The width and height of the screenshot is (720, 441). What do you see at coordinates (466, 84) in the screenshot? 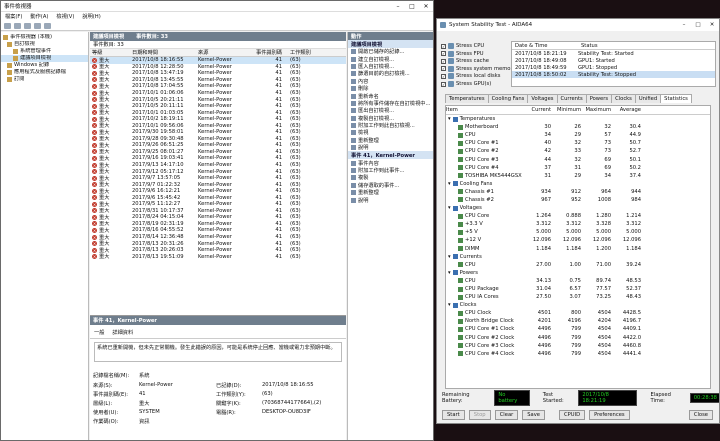
I see `stress-option: ✓ Stress GPU(s)` at bounding box center [466, 84].